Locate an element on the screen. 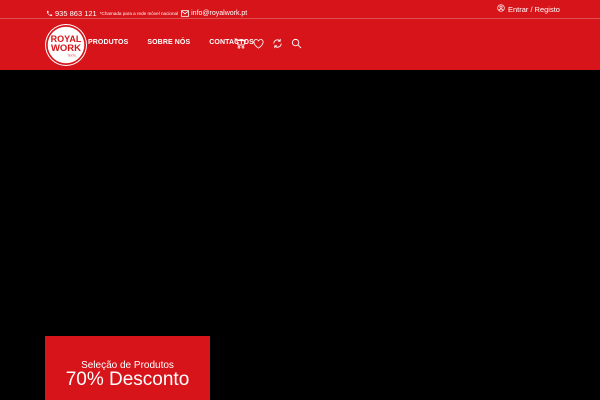  royal-work-logo: ROYAL WORK TEXTIL is located at coordinates (66, 45).